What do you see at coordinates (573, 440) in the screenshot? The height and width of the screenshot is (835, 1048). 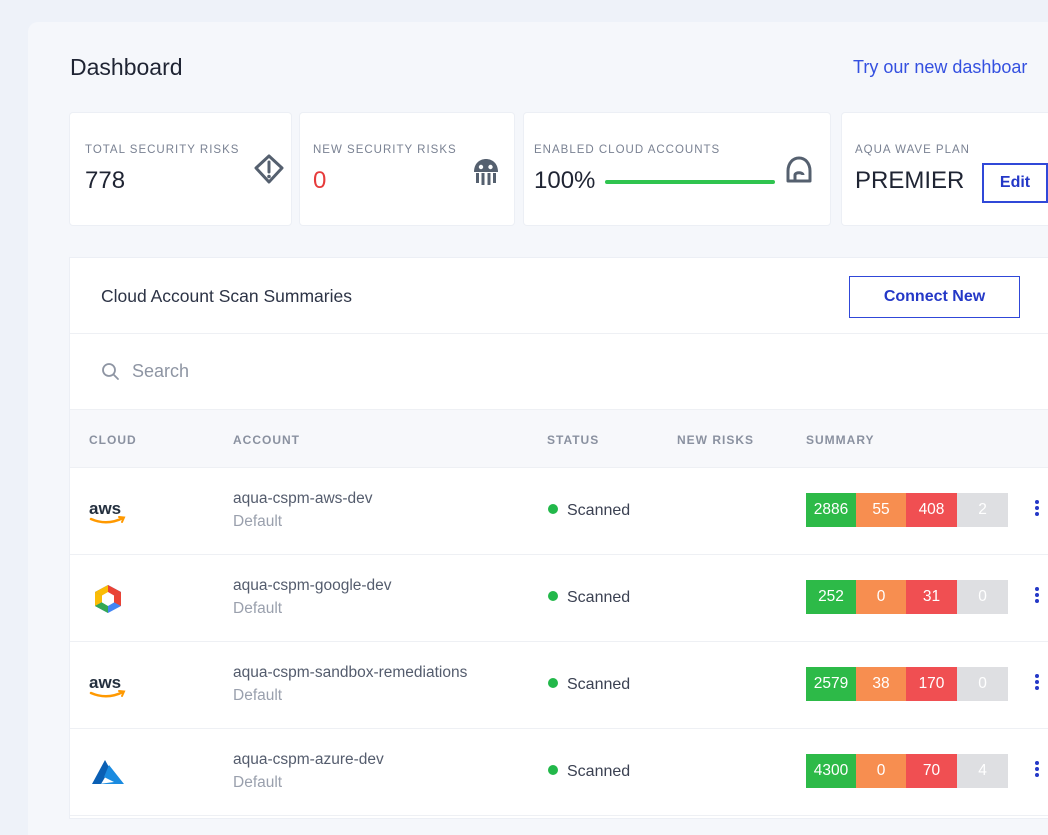 I see `column-header-status: STATUS` at bounding box center [573, 440].